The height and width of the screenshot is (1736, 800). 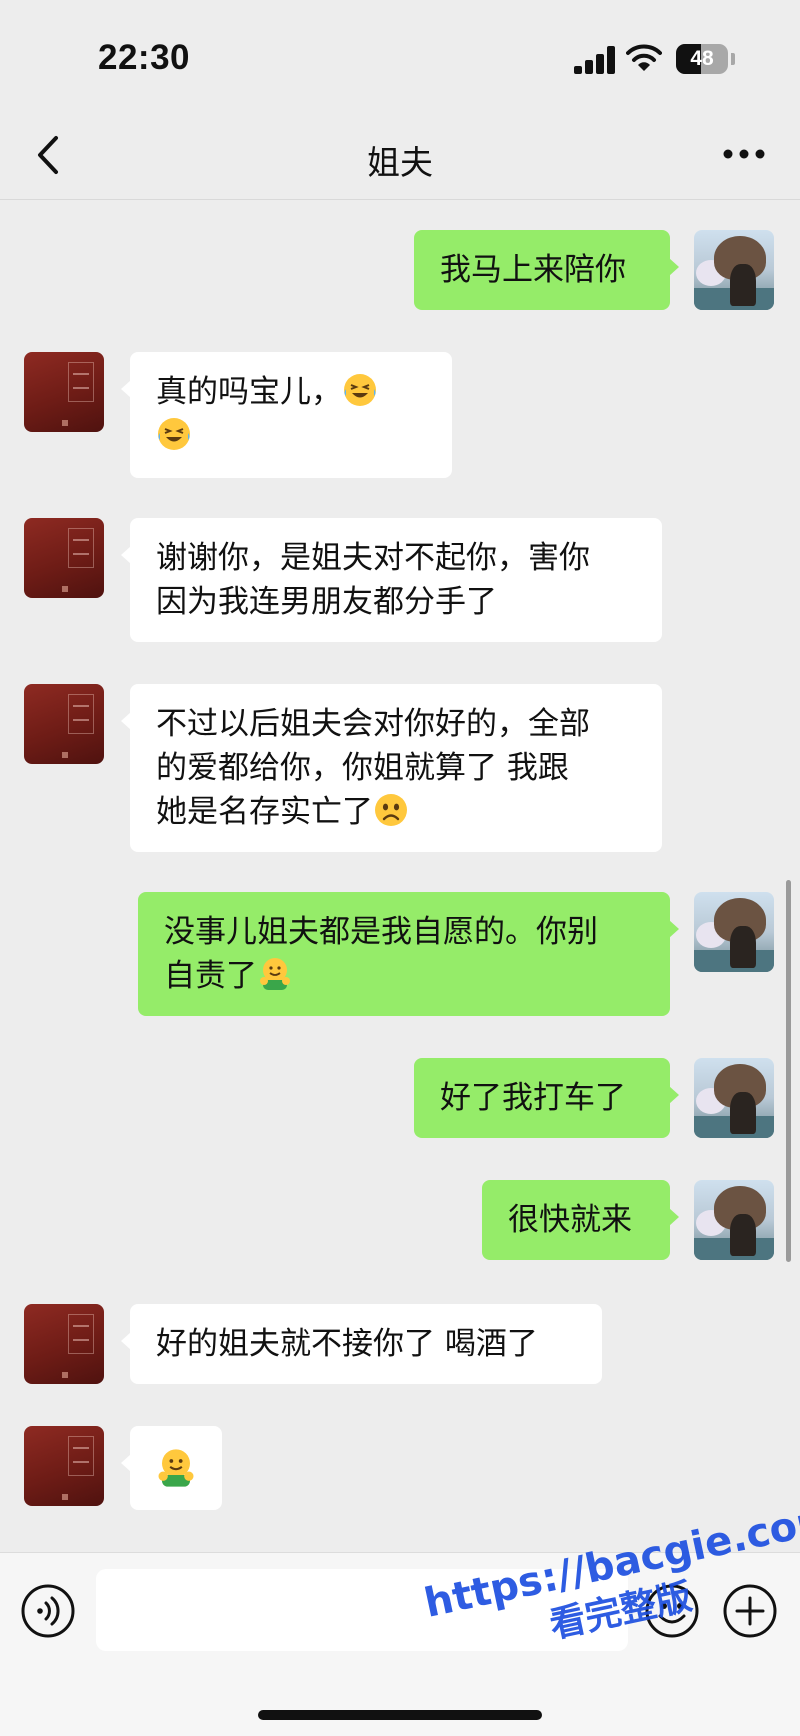 I want to click on battery-tip, so click(x=733, y=59).